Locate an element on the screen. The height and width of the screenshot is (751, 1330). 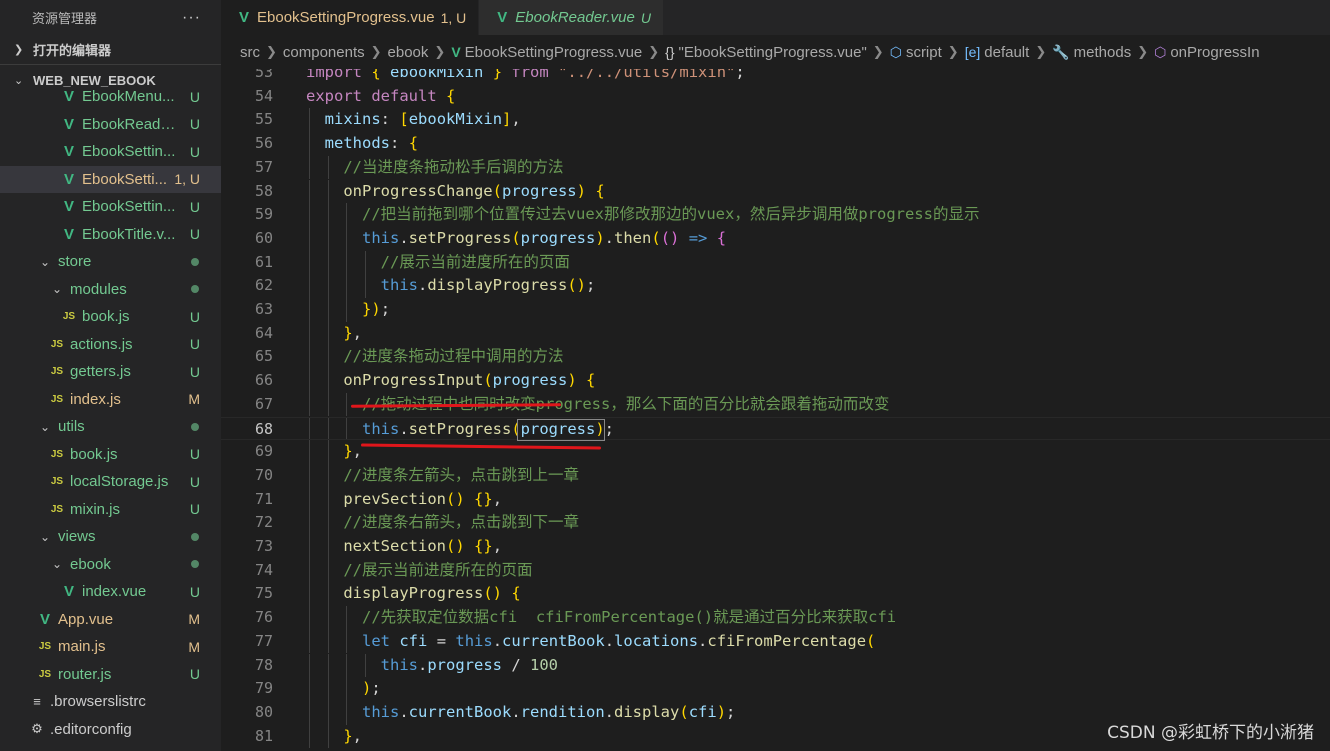
line-number: 65 is located at coordinates (263, 356).